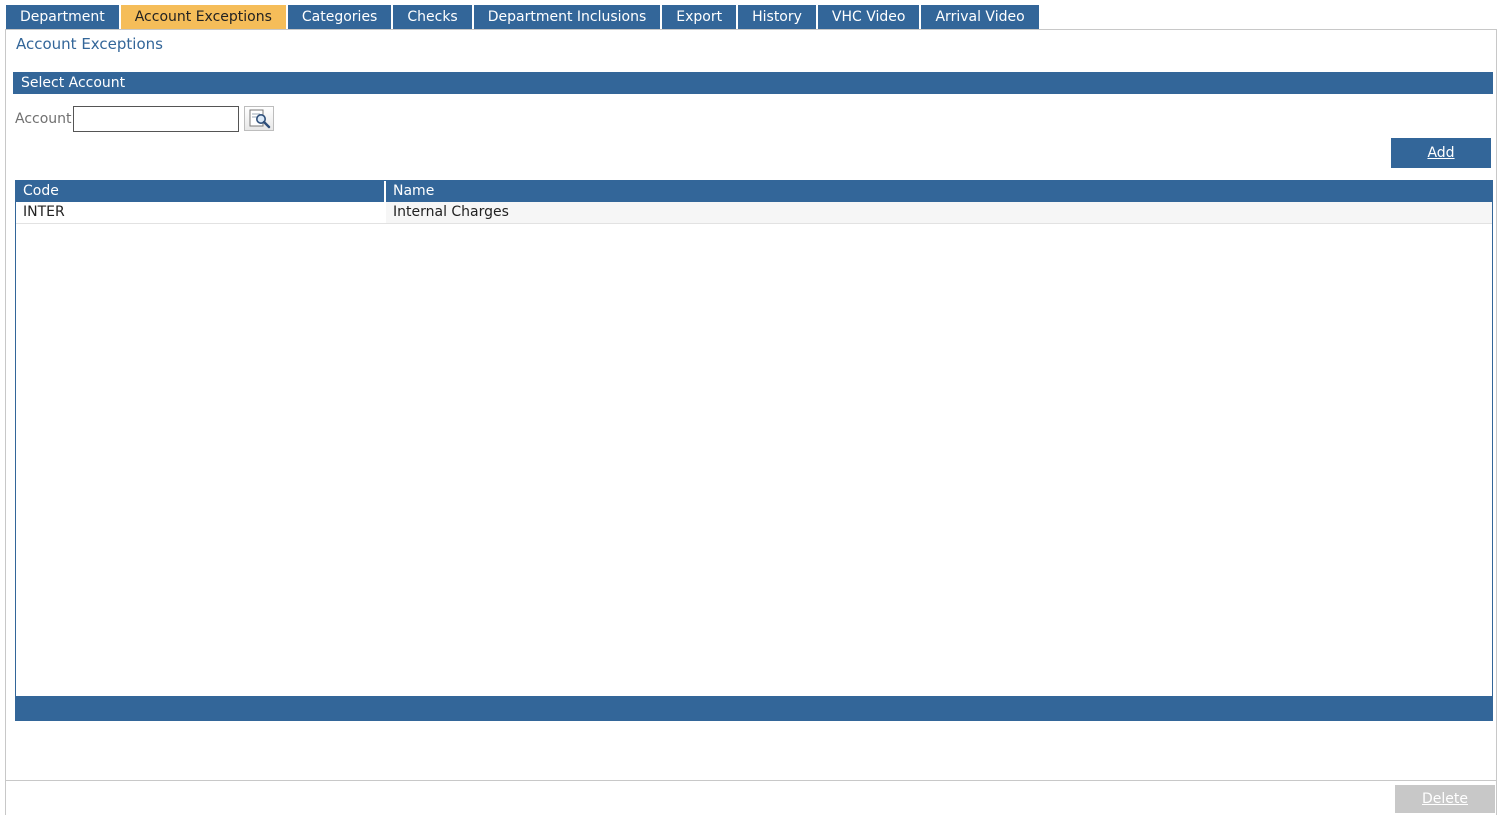 Image resolution: width=1500 pixels, height=815 pixels. What do you see at coordinates (43, 119) in the screenshot?
I see `account-label: Account` at bounding box center [43, 119].